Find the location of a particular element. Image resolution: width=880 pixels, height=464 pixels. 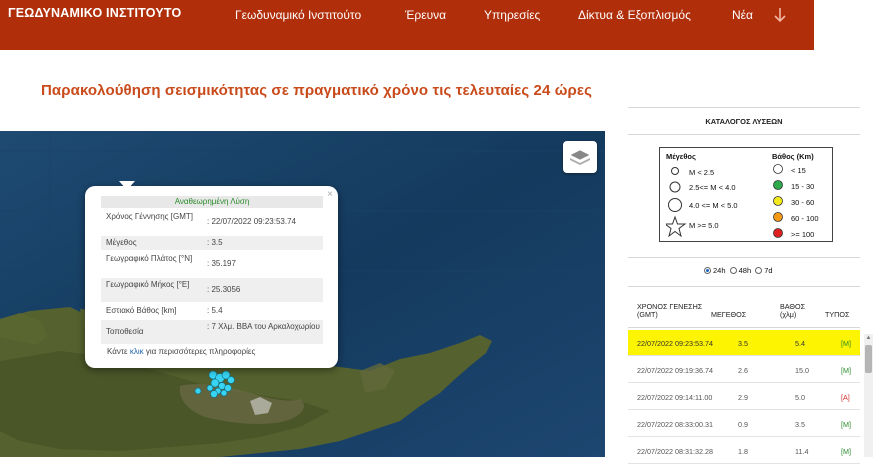

legend-depth-item: 15 - 30 is located at coordinates (803, 186).